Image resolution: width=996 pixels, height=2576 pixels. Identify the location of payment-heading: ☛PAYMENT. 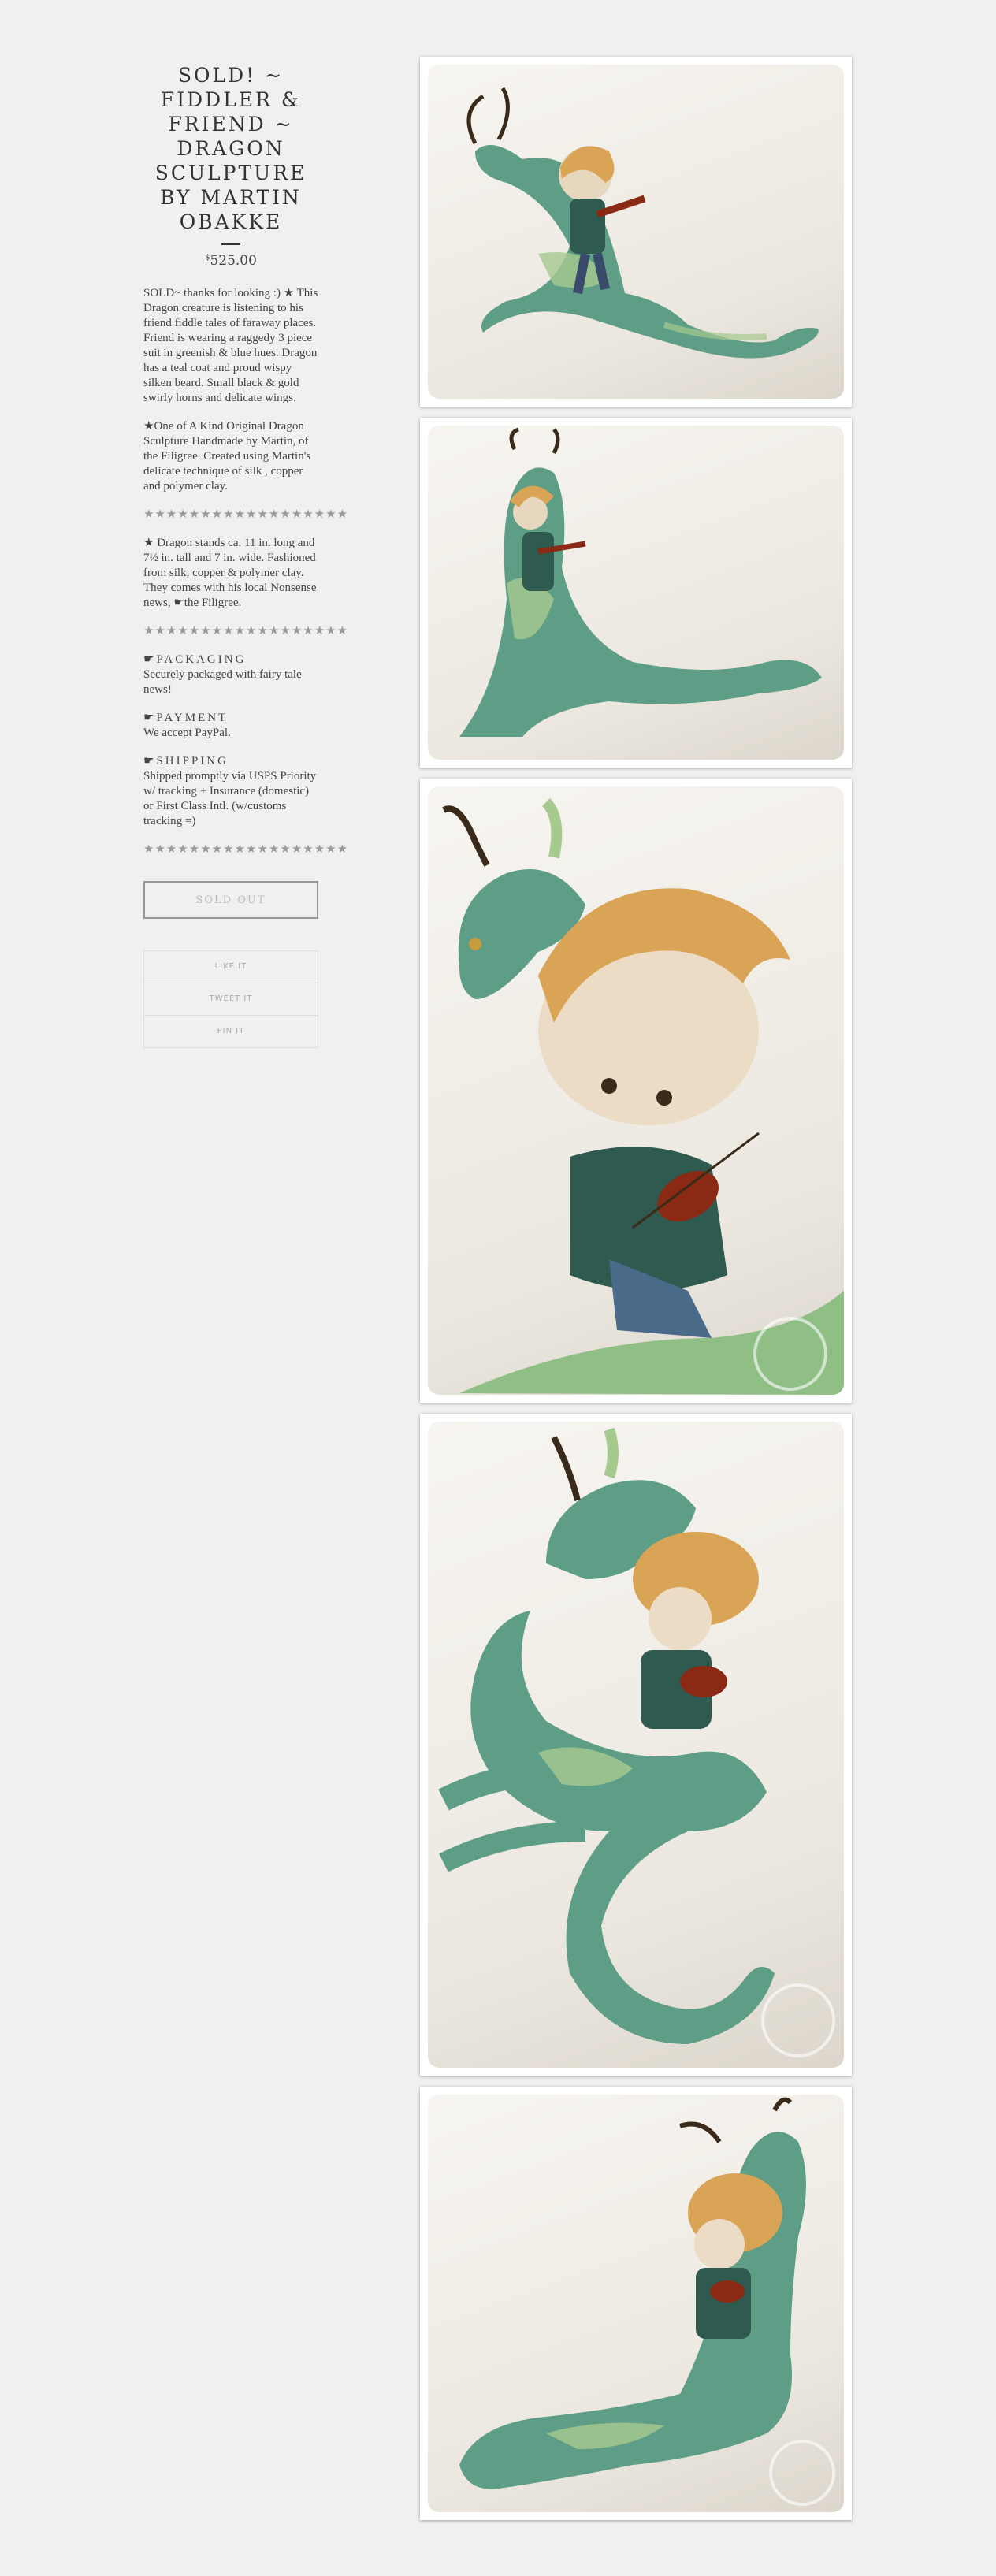
(186, 718).